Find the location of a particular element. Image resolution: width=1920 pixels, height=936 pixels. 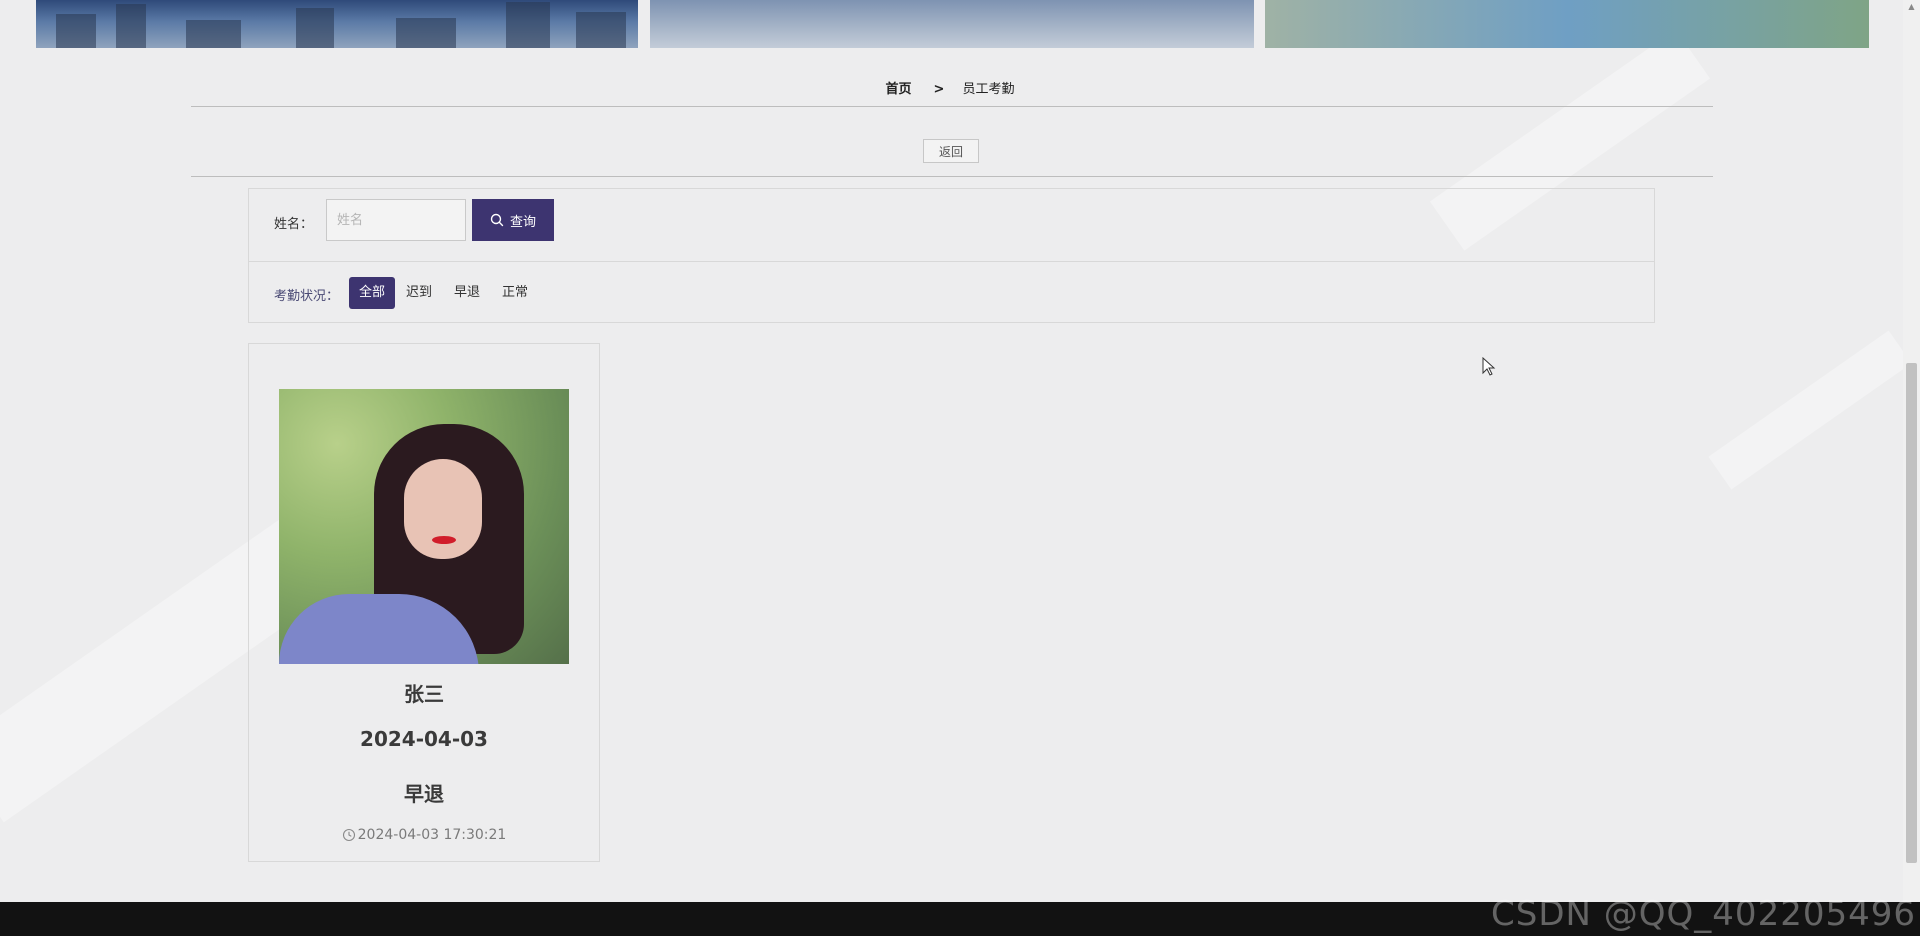

breadcrumb-current: 员工考勤 is located at coordinates (988, 89).